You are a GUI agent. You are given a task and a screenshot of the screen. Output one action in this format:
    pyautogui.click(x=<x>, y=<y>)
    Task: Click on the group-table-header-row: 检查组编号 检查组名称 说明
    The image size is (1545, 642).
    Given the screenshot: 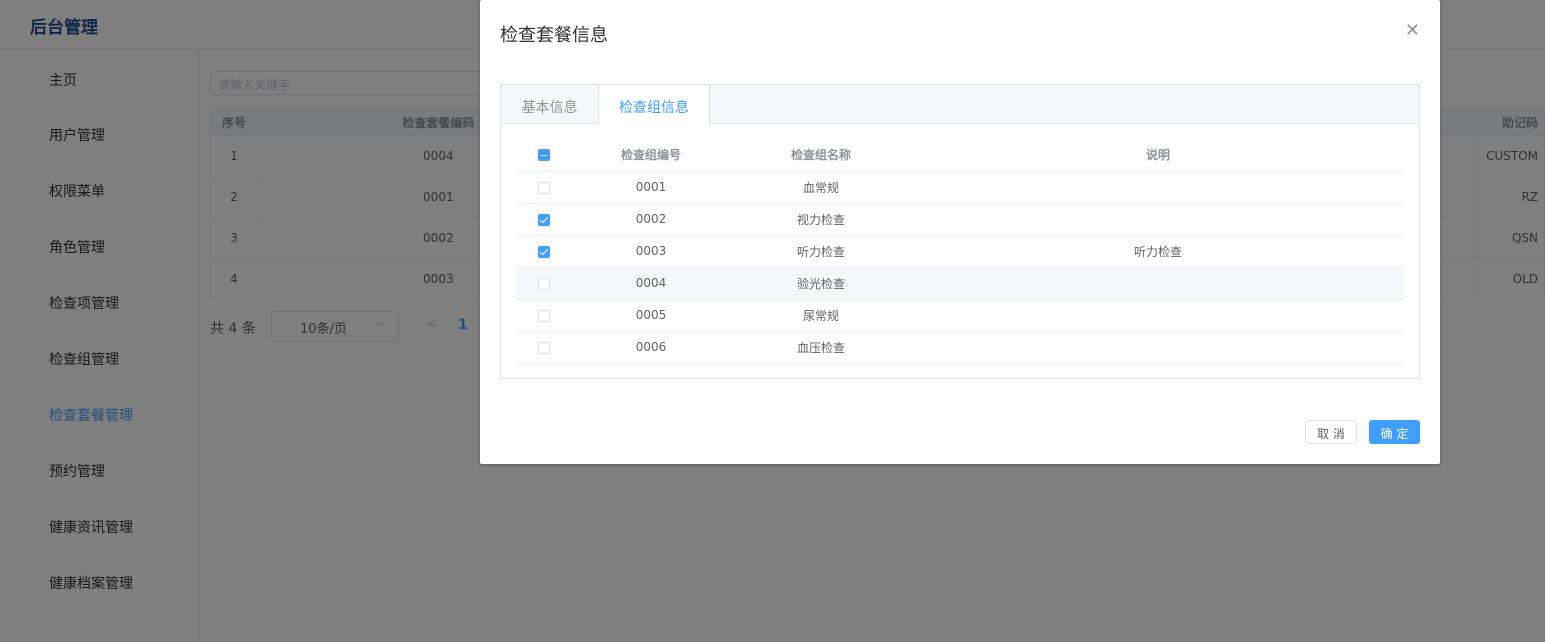 What is the action you would take?
    pyautogui.click(x=960, y=155)
    